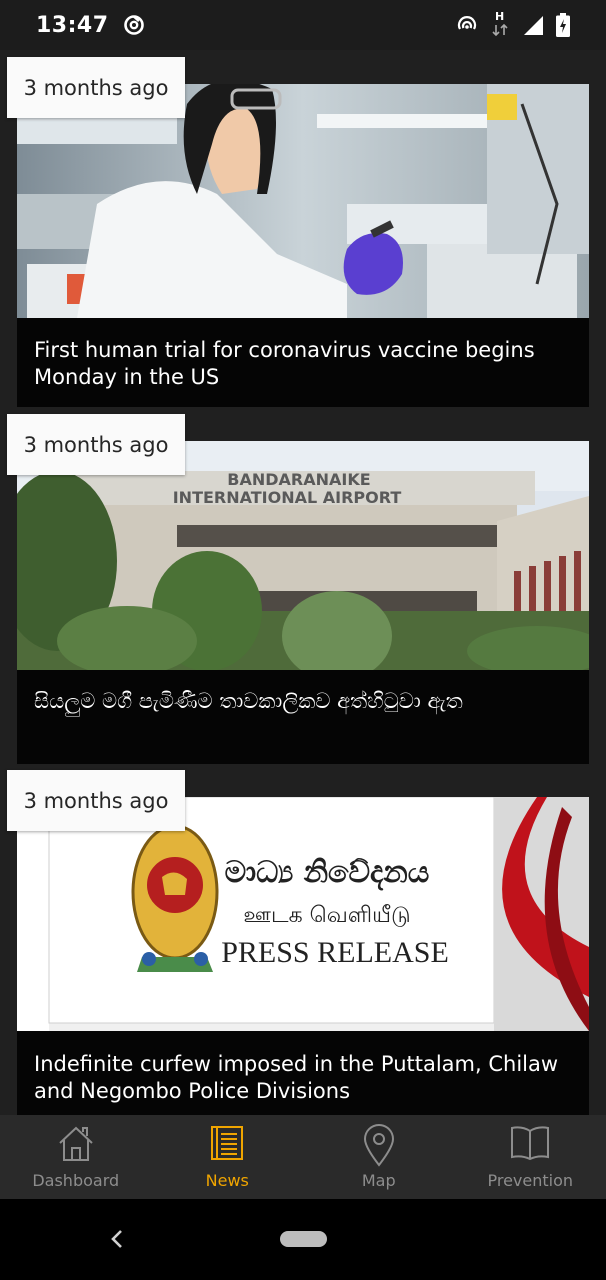 The image size is (606, 1280). Describe the element at coordinates (530, 1180) in the screenshot. I see `nav-label: Prevention` at that location.